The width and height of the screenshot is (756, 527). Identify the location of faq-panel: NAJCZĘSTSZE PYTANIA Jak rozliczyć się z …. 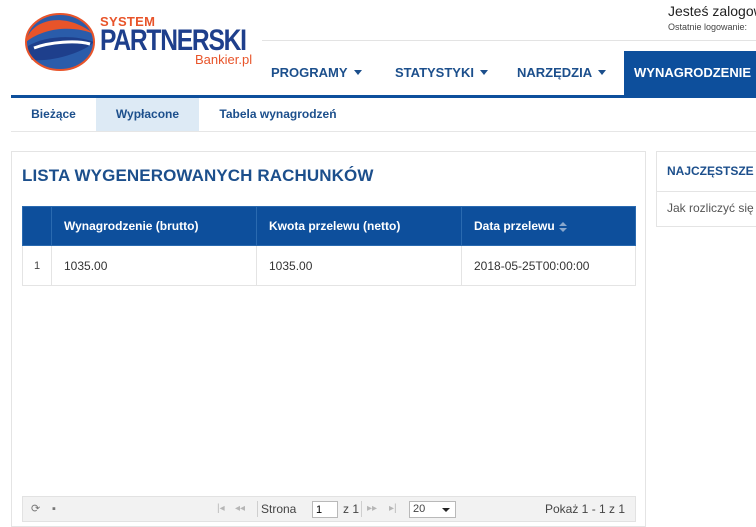
(706, 189).